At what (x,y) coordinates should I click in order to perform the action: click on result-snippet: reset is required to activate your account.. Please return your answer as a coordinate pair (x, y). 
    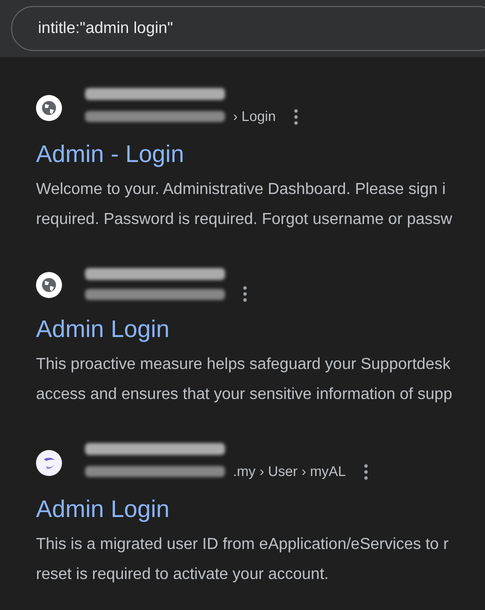
    Looking at the image, I should click on (183, 575).